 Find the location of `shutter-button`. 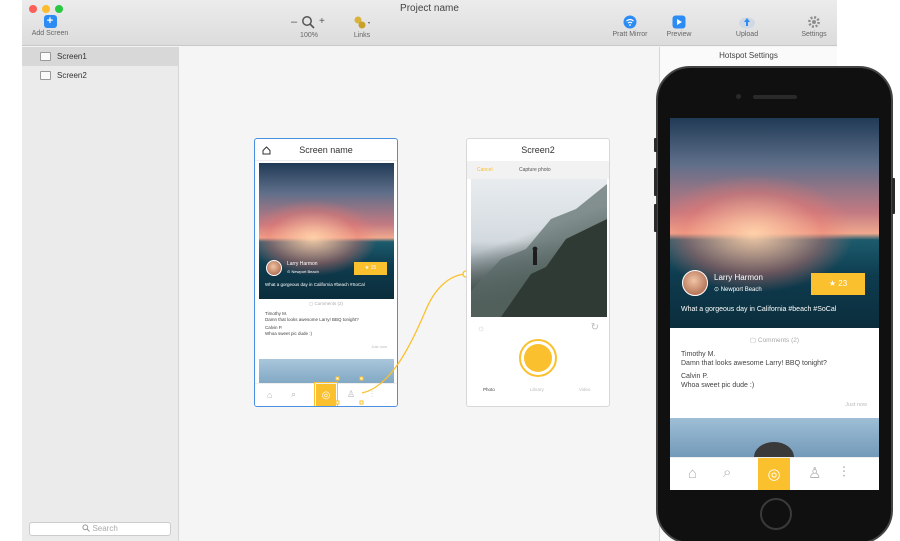

shutter-button is located at coordinates (538, 358).